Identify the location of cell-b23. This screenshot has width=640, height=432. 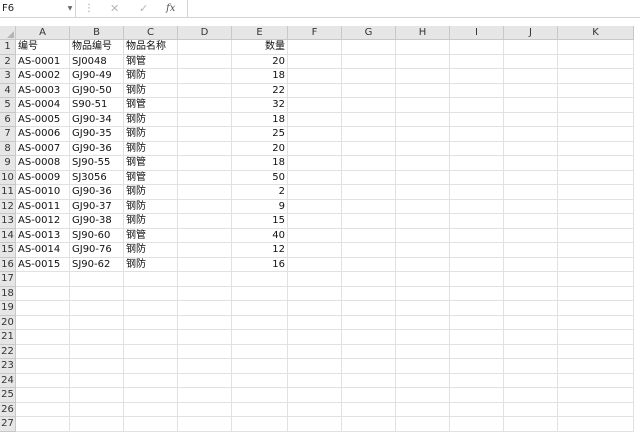
(97, 366).